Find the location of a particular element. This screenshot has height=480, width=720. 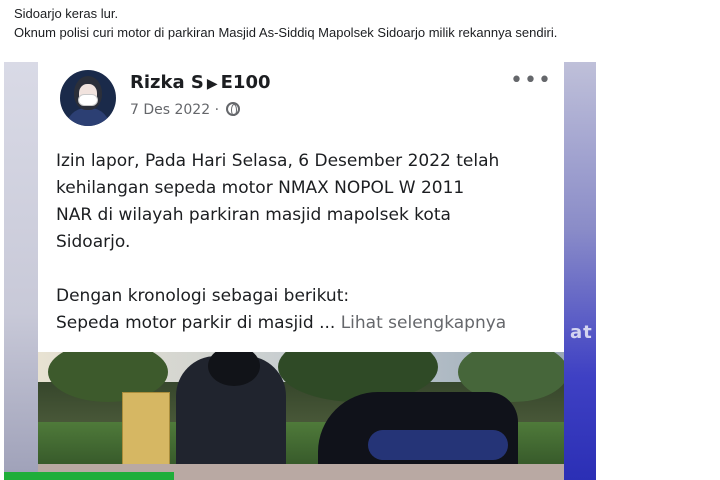

watermark-fragment: at is located at coordinates (581, 332).